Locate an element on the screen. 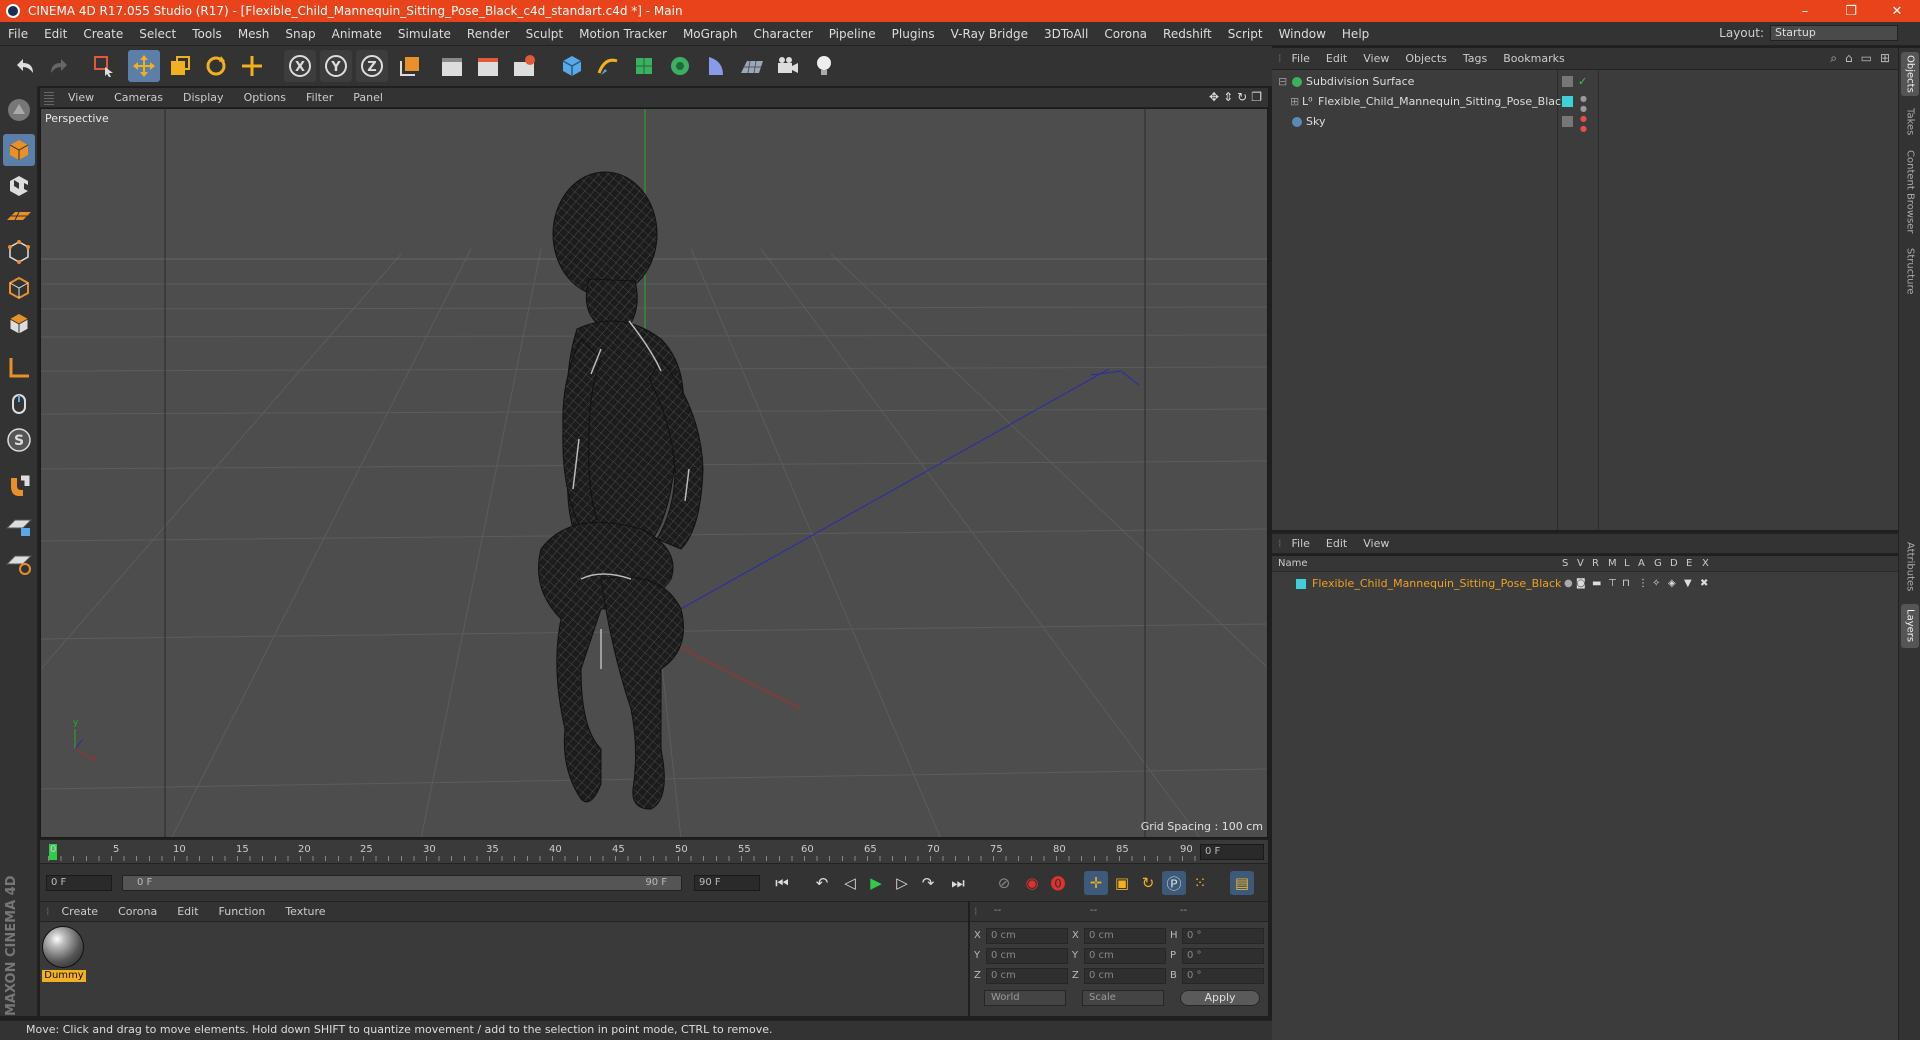 This screenshot has height=1040, width=1920. frame-range-slider: 0 F 90 F is located at coordinates (402, 883).